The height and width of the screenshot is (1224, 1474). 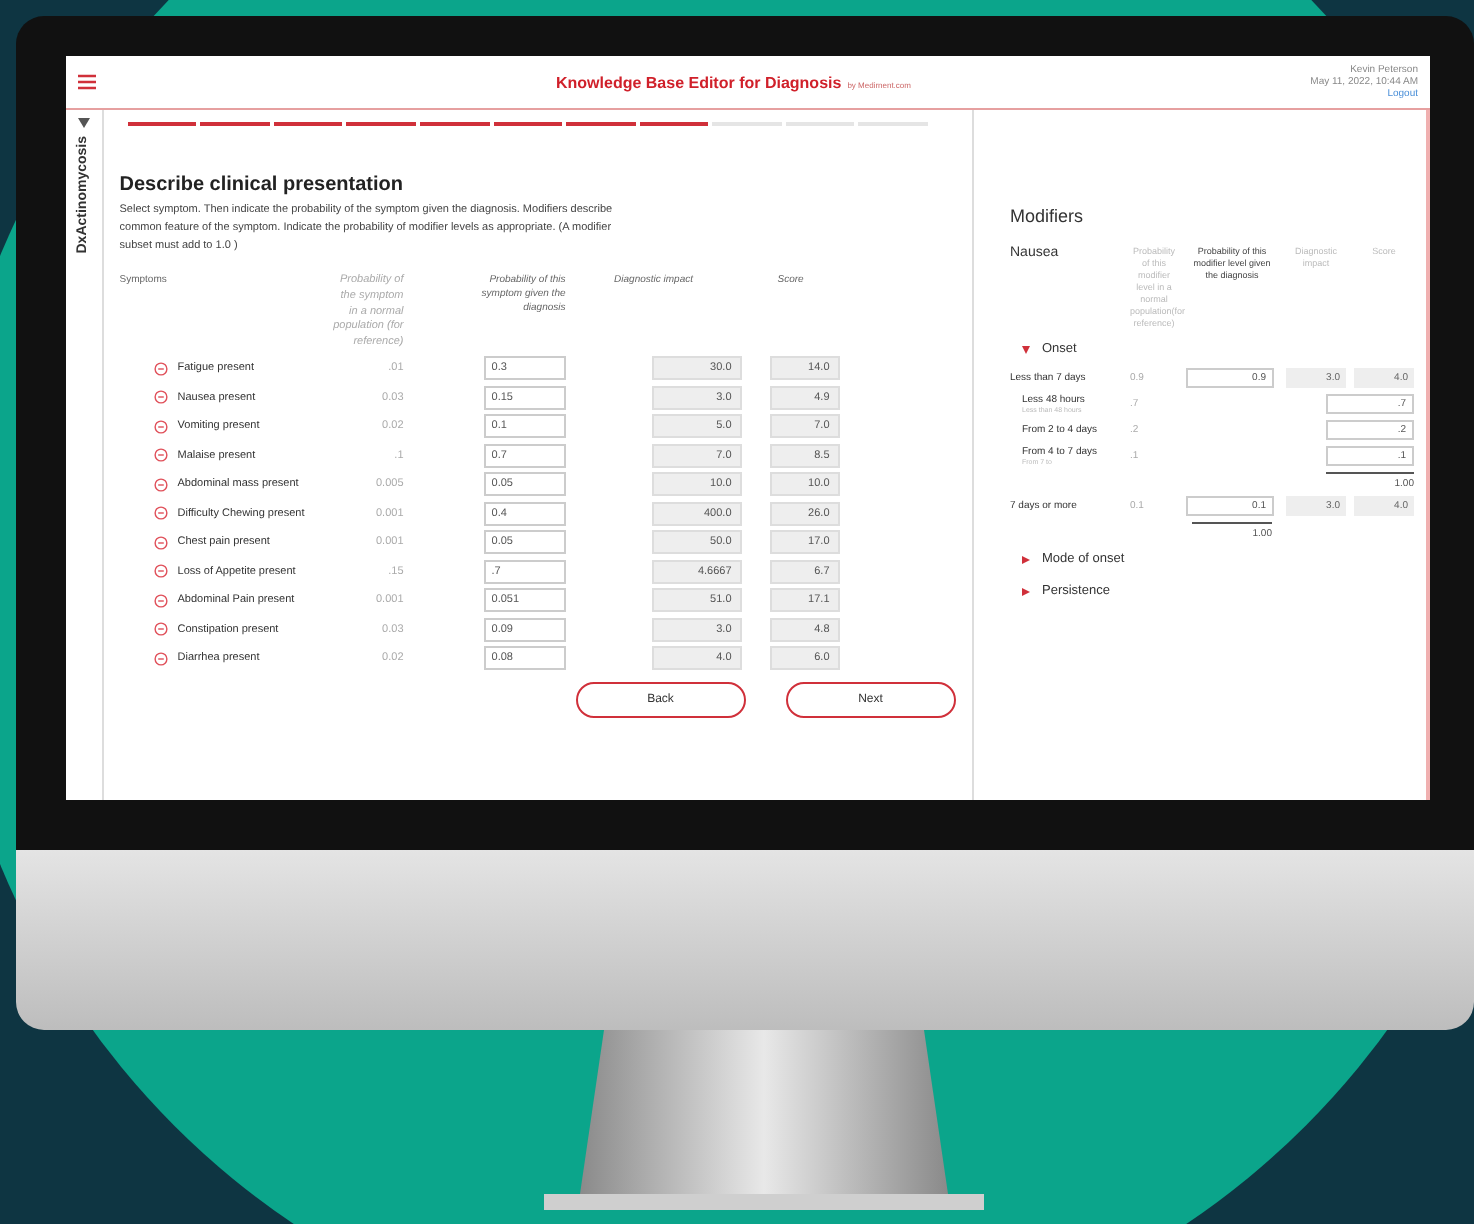 I want to click on caret-icon, so click(x=83, y=123).